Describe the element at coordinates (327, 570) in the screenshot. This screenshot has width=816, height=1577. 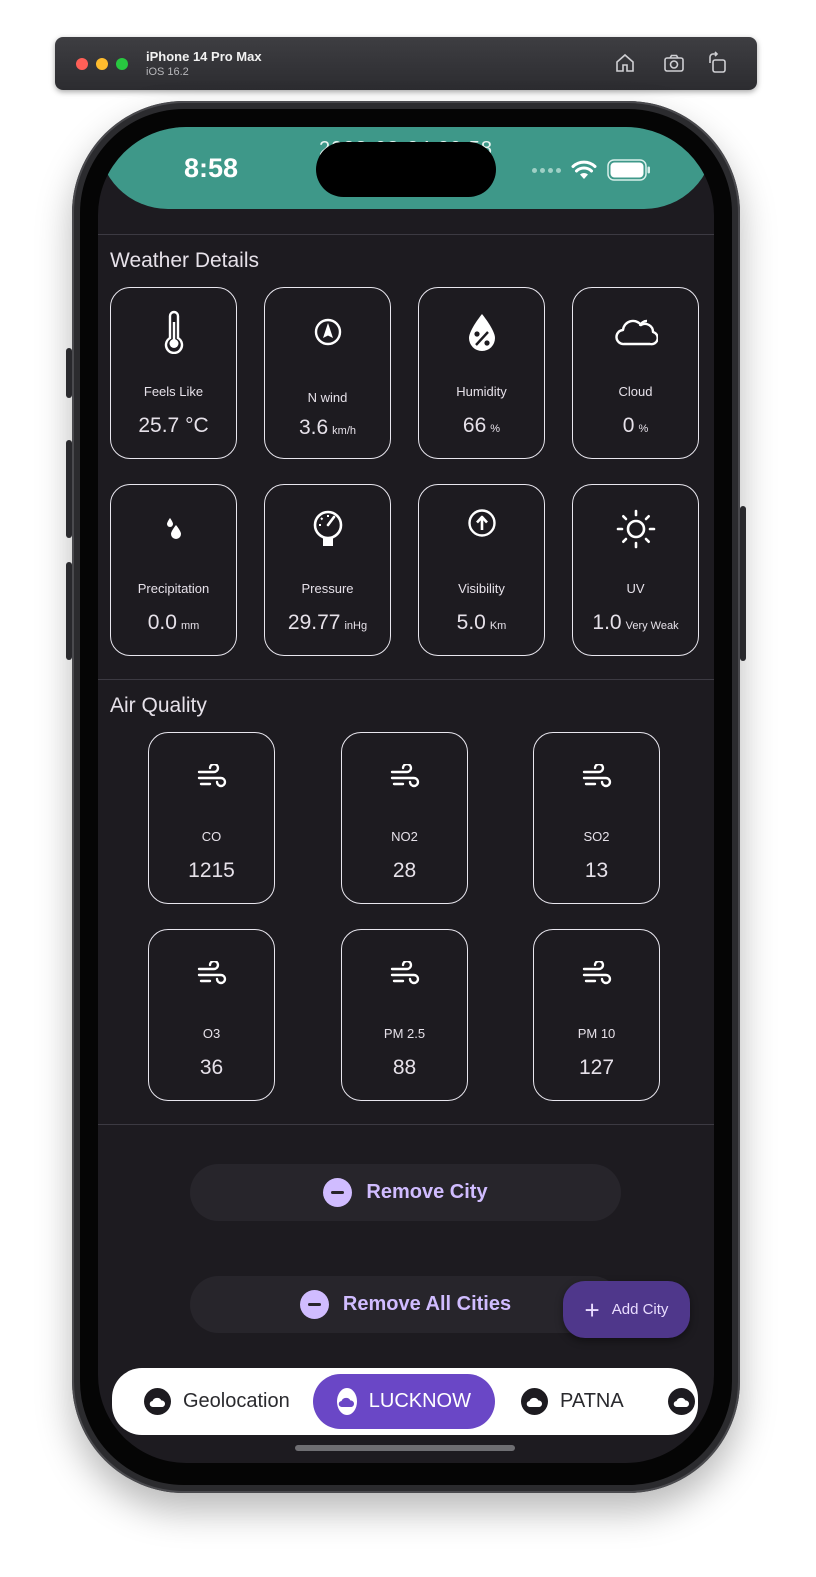
I see `pressure-card: Pressure 29.77 inHg` at that location.